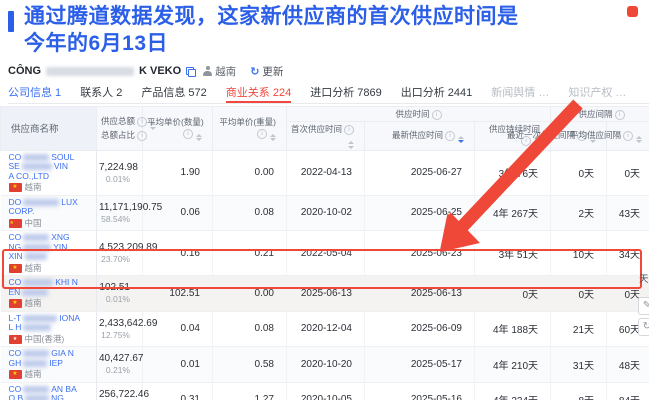 The width and height of the screenshot is (649, 409). I want to click on cell-supply-total: 11,171,190.75 58.54%, so click(129, 213).